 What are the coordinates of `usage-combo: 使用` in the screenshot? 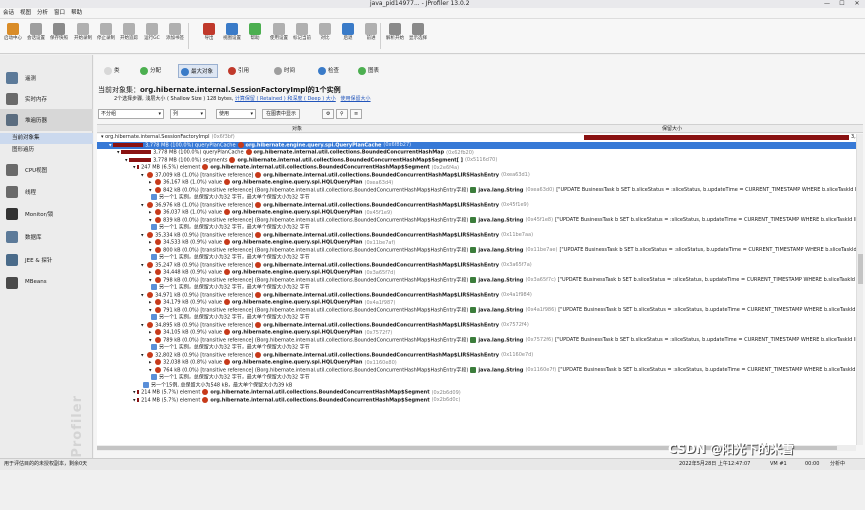 It's located at (236, 114).